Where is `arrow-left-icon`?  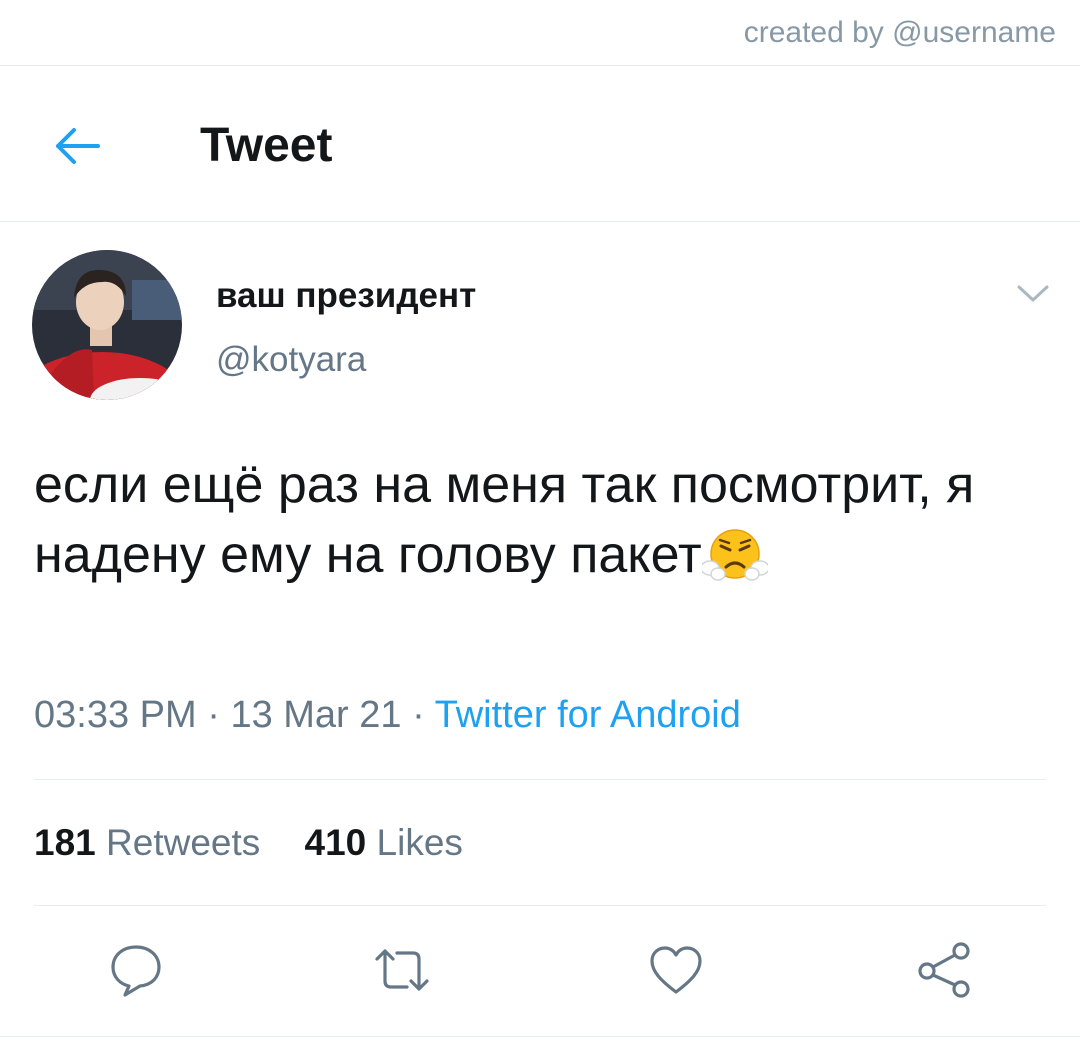 arrow-left-icon is located at coordinates (78, 146).